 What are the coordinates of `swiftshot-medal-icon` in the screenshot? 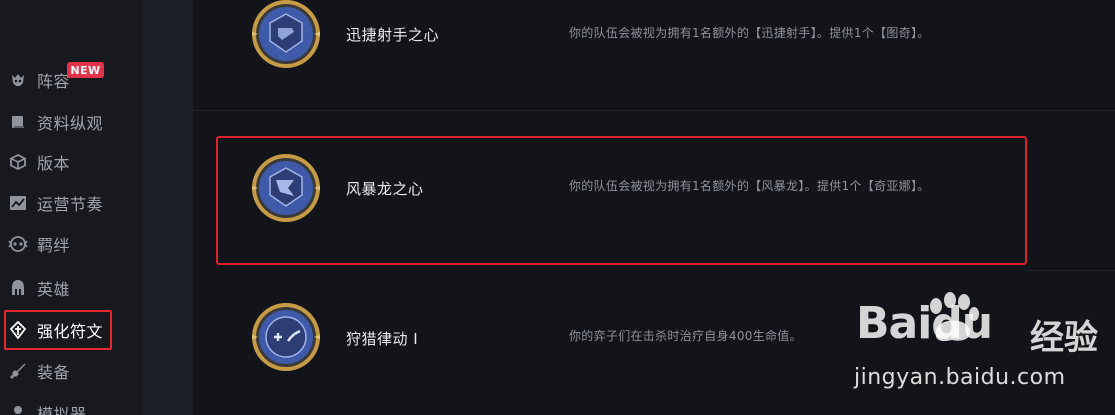 It's located at (286, 34).